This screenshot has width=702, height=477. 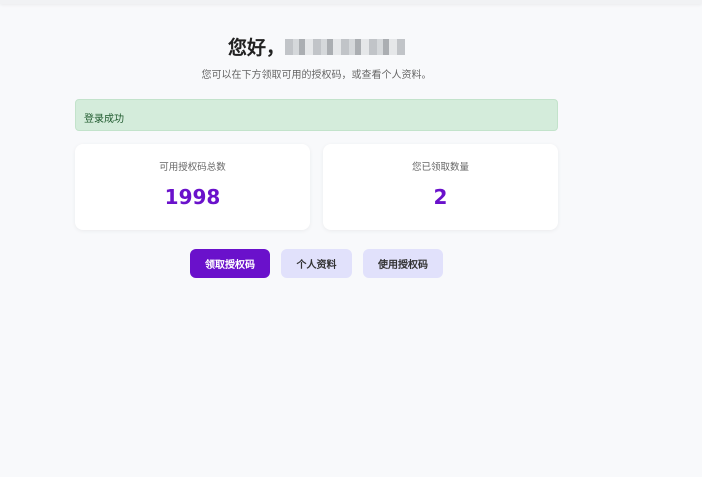 I want to click on top-bar, so click(x=351, y=2).